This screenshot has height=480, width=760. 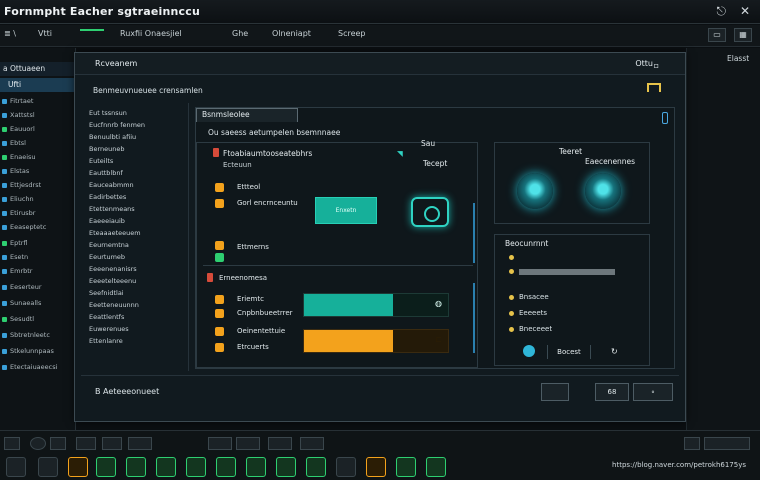 I want to click on monitor-icon: ▭, so click(x=717, y=35).